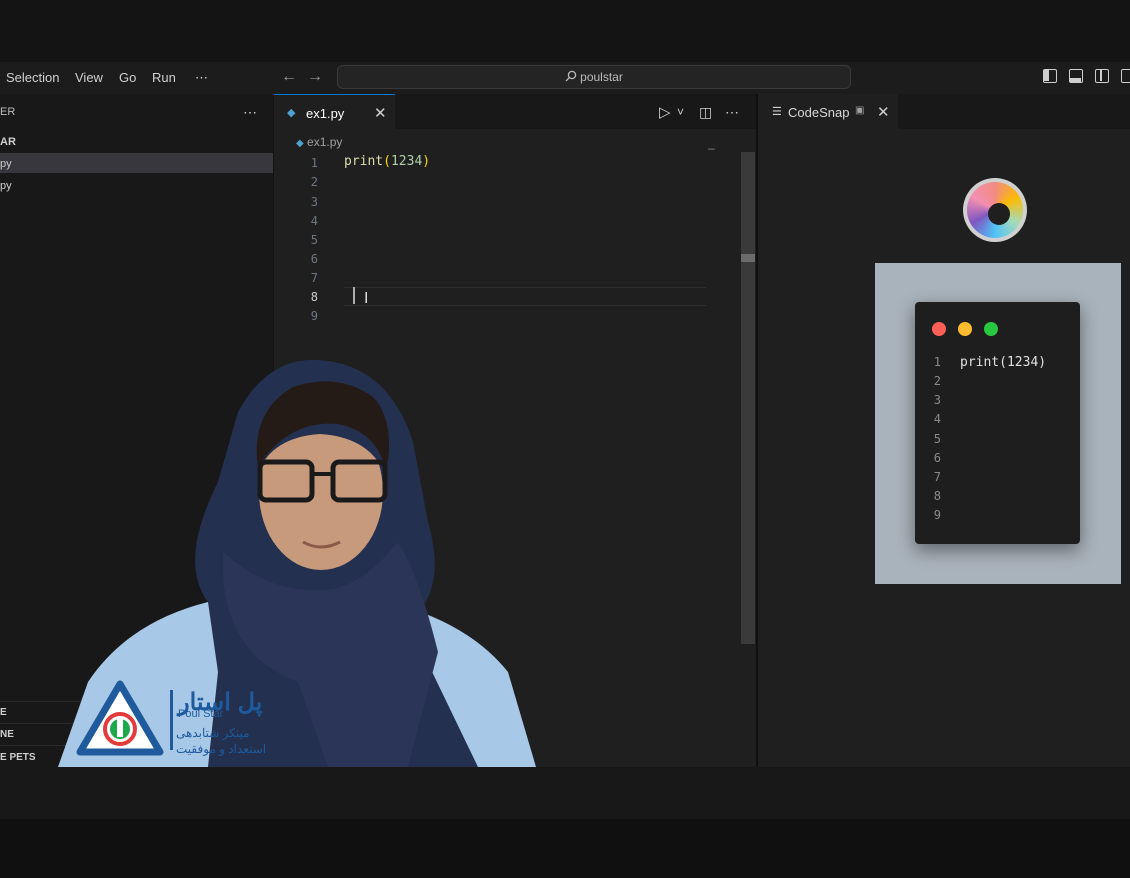 This screenshot has width=1130, height=878. Describe the element at coordinates (7, 734) in the screenshot. I see `timeline-section: NE` at that location.